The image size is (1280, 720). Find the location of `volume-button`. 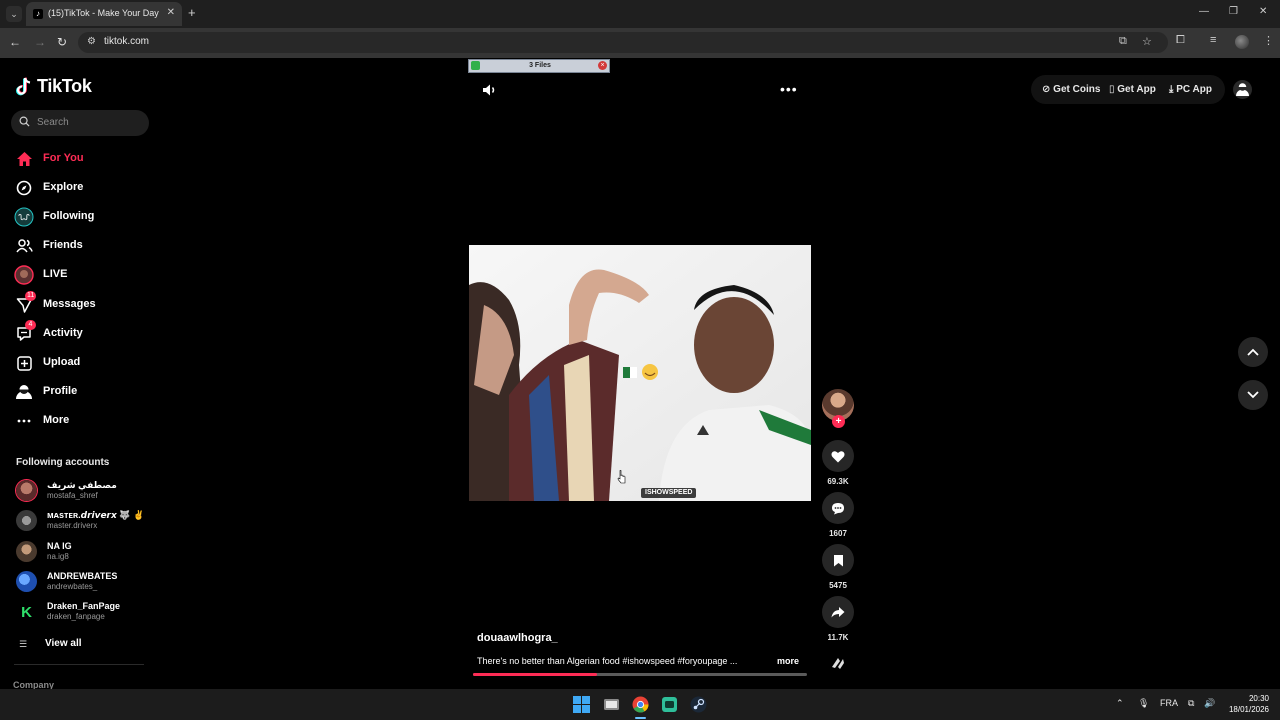

volume-button is located at coordinates (489, 90).